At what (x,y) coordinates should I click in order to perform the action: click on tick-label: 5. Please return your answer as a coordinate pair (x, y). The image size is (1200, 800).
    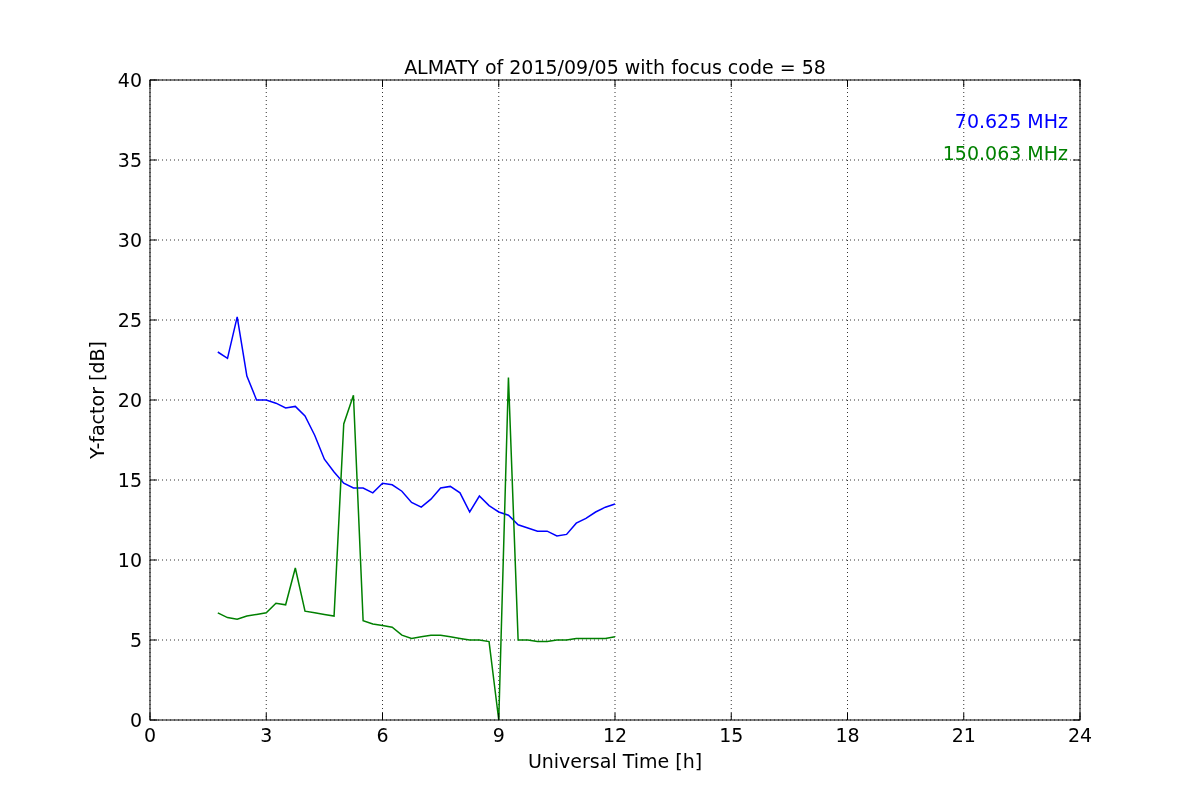
    Looking at the image, I should click on (135, 640).